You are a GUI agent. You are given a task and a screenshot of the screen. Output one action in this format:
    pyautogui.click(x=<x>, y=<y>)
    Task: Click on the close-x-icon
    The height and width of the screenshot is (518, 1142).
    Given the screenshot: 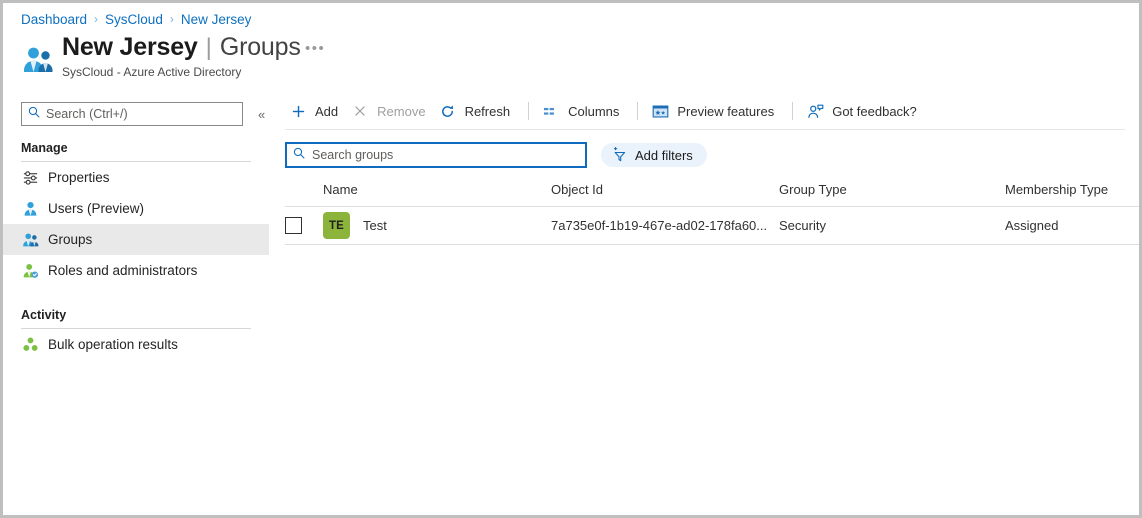 What is the action you would take?
    pyautogui.click(x=360, y=111)
    